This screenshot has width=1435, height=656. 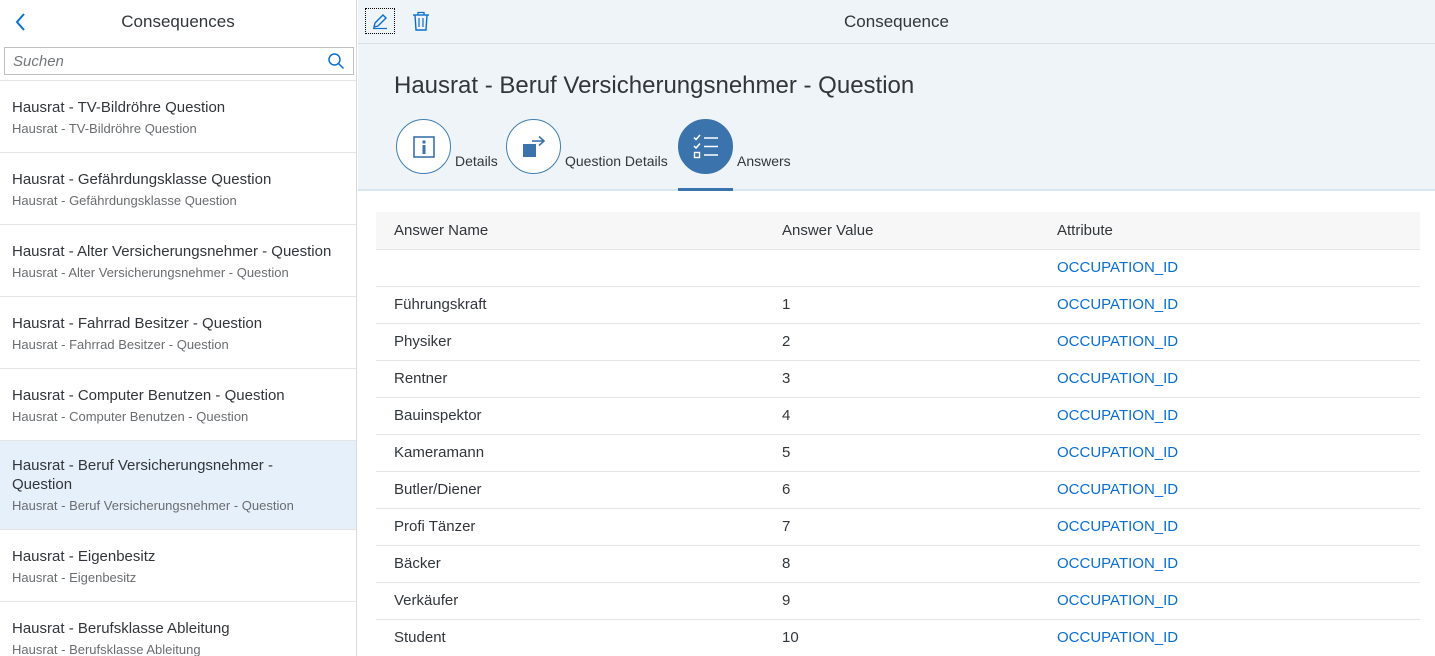 I want to click on column-header-attribute: Attribute, so click(x=1229, y=231).